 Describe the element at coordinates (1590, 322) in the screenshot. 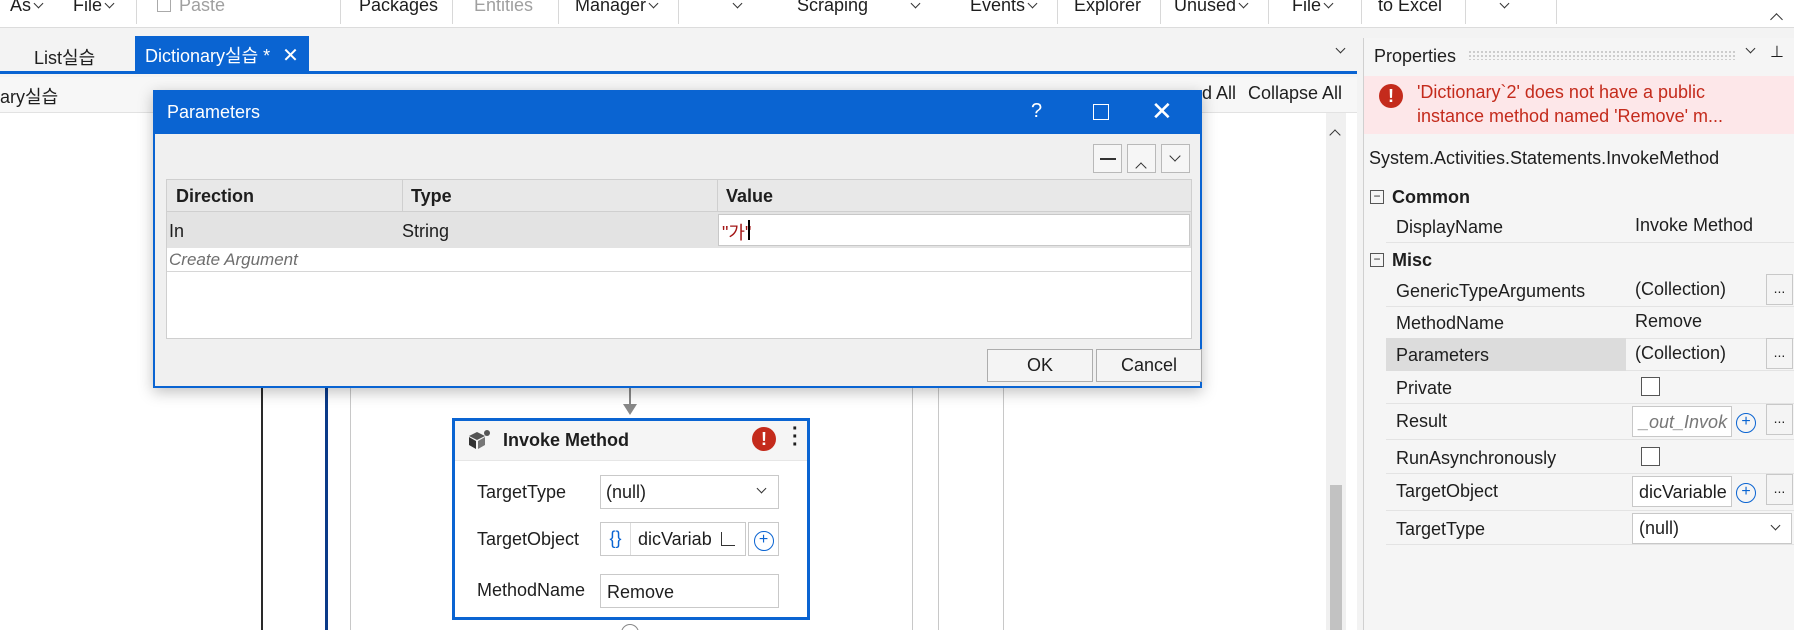

I see `prop-row-method-name: MethodName Remove` at that location.